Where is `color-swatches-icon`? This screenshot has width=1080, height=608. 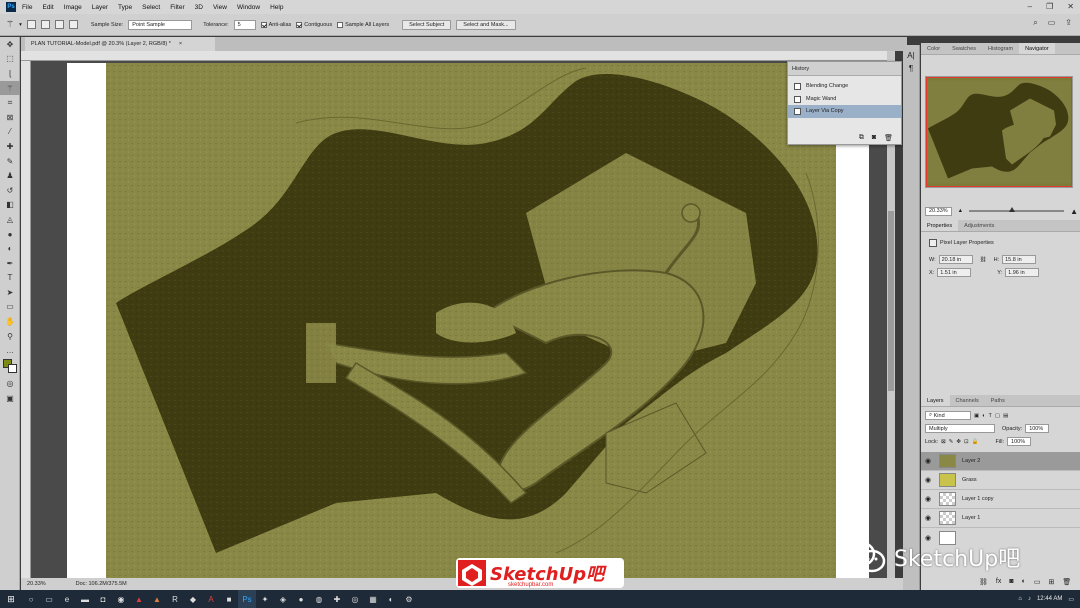 color-swatches-icon is located at coordinates (10, 366).